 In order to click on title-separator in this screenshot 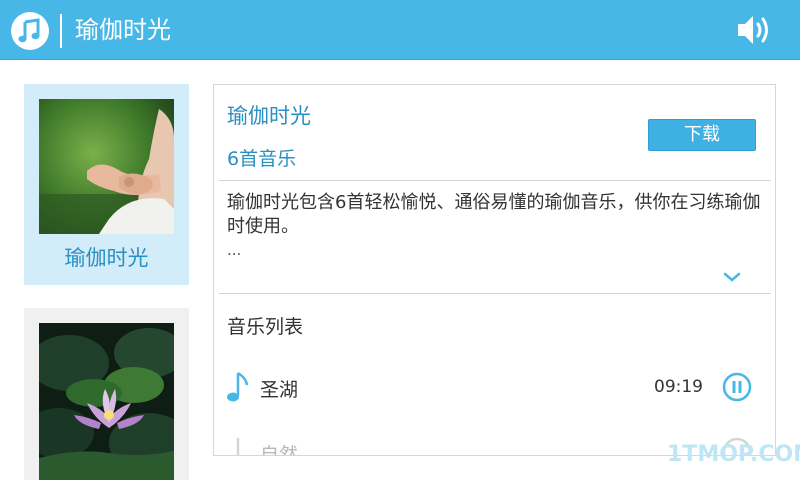, I will do `click(61, 31)`.